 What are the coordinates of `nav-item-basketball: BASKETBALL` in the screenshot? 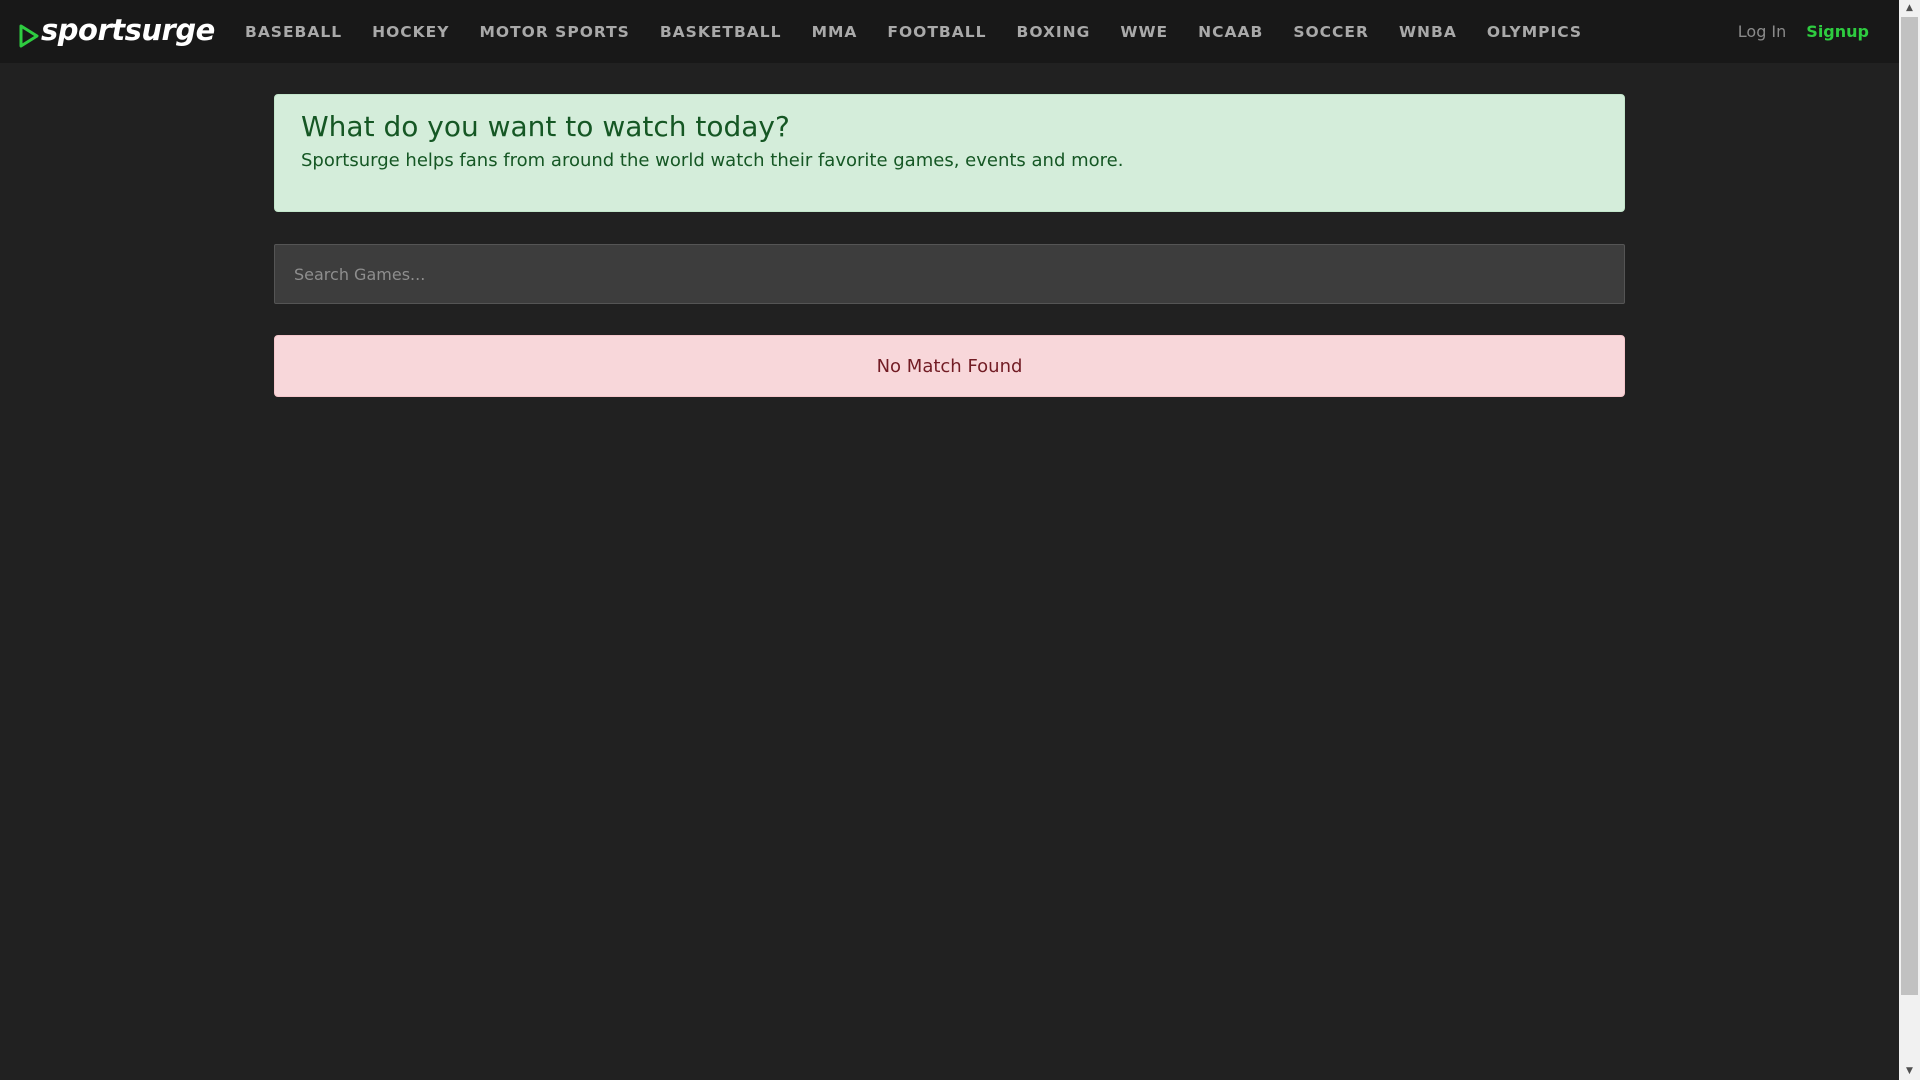 It's located at (721, 31).